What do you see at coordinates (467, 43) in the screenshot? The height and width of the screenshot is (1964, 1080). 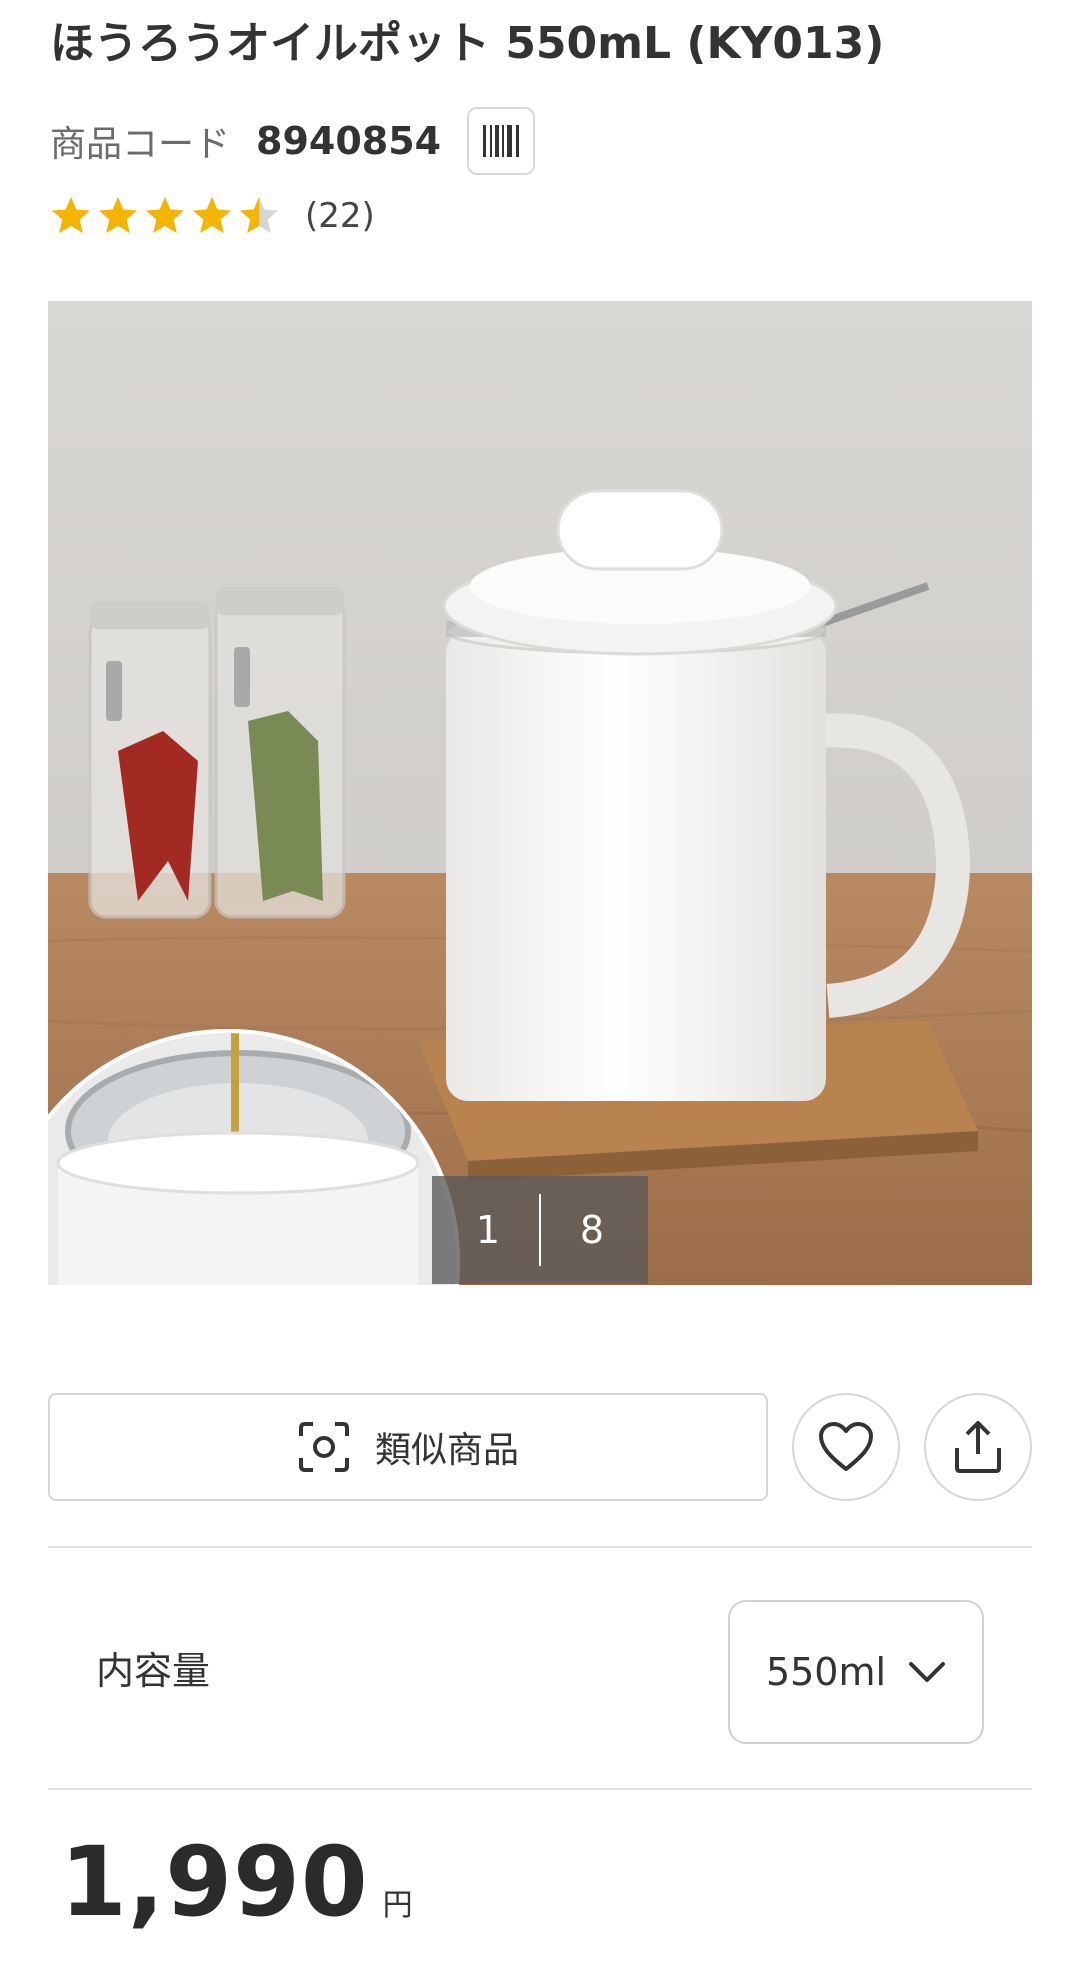 I see `product-title: ほうろうオイルポット 550mL (KY013)` at bounding box center [467, 43].